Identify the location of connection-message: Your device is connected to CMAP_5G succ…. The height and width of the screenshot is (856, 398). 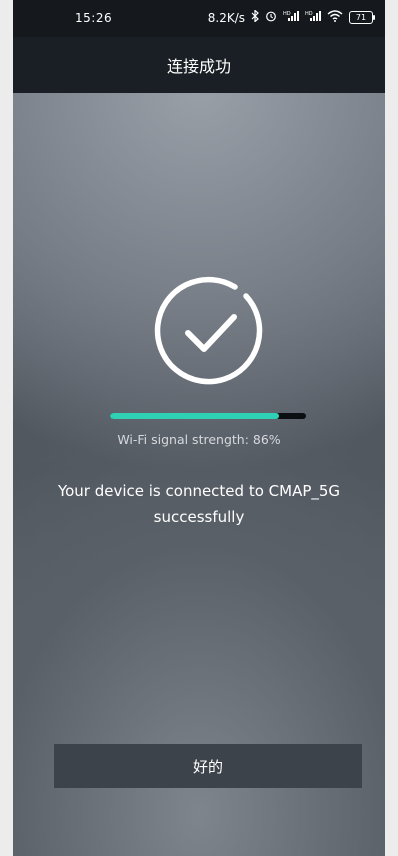
(199, 504).